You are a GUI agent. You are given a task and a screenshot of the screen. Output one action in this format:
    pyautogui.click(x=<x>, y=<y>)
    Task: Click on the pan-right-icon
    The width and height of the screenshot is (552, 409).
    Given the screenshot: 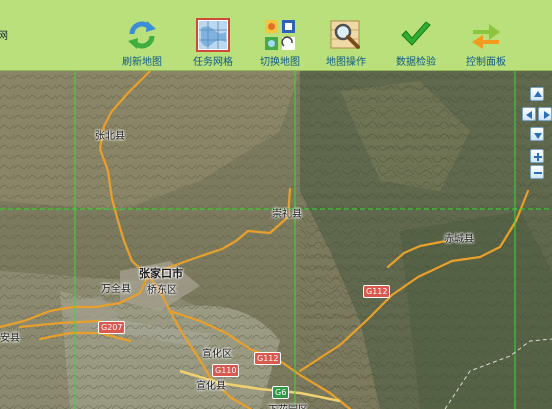 What is the action you would take?
    pyautogui.click(x=547, y=115)
    